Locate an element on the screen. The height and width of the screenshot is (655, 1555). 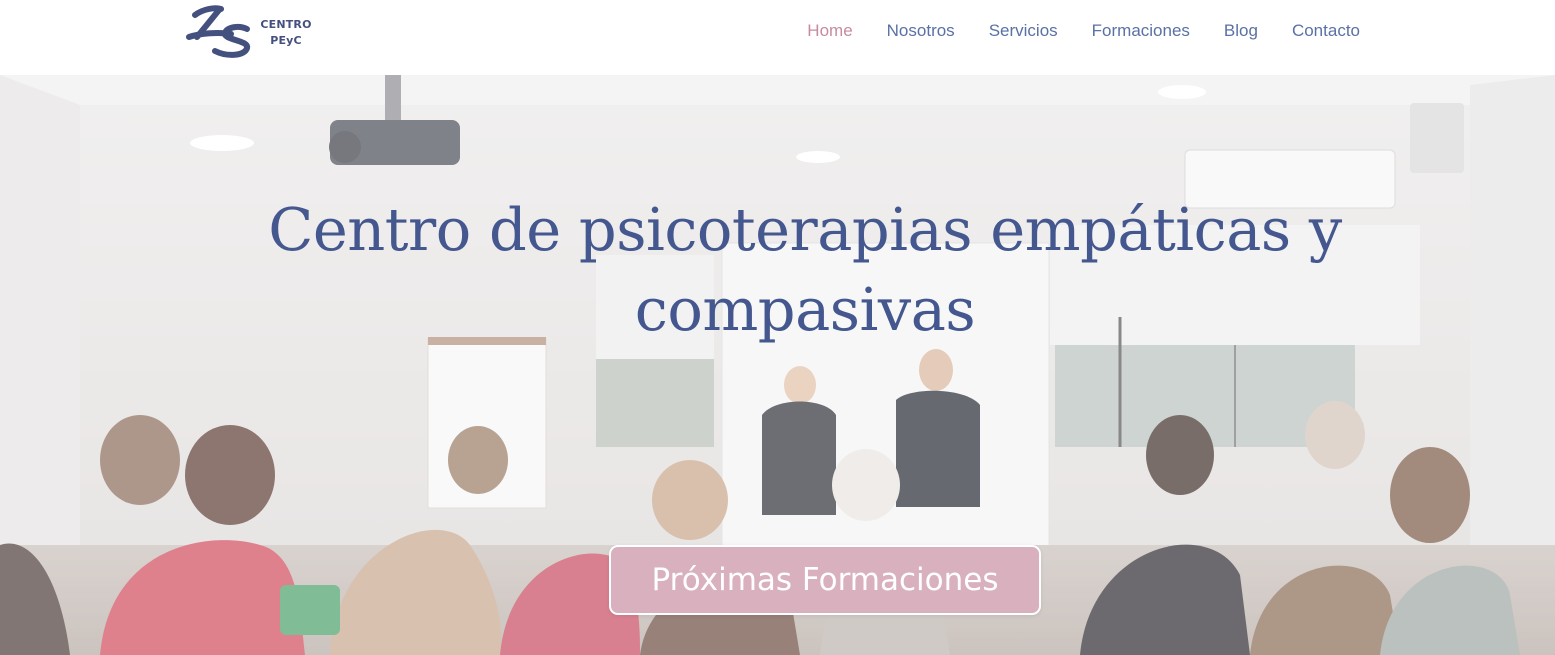
proximas-formaciones-button: Próximas Formaciones is located at coordinates (825, 580).